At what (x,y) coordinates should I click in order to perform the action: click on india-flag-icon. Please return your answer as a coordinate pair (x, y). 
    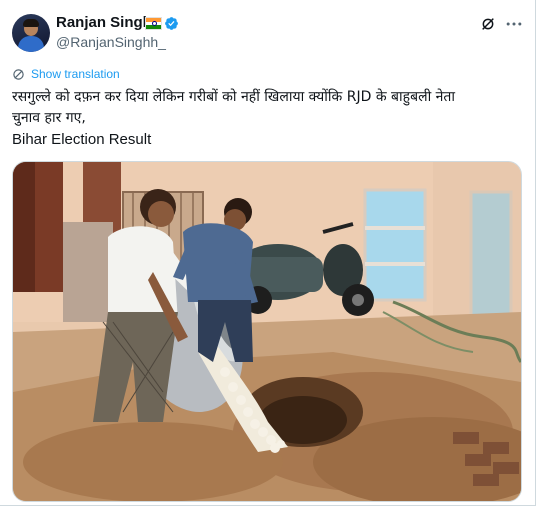
    Looking at the image, I should click on (153, 23).